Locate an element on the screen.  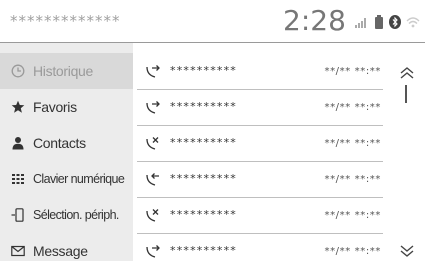
star-icon is located at coordinates (18, 107).